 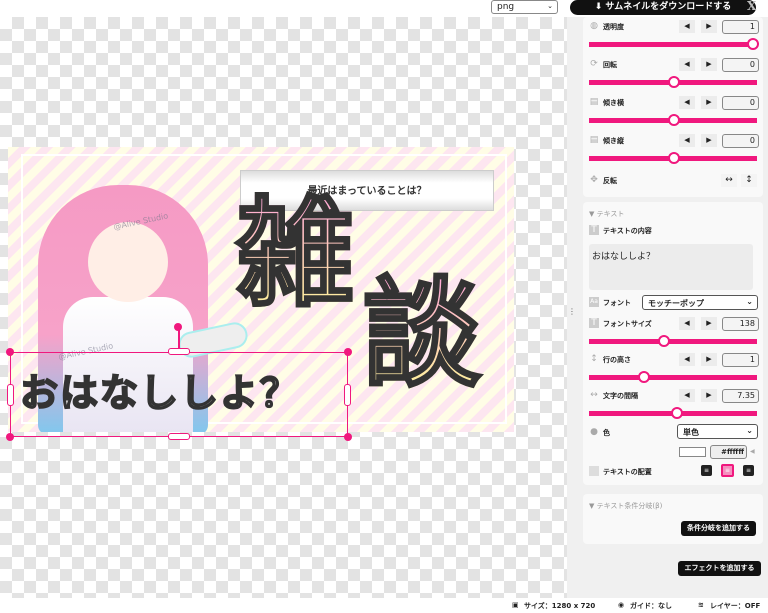 What do you see at coordinates (506, 7) in the screenshot?
I see `format-value: png` at bounding box center [506, 7].